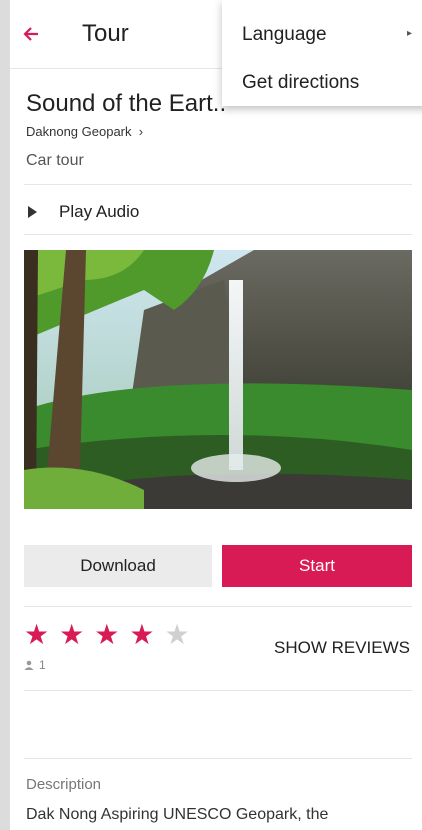 The height and width of the screenshot is (830, 422). Describe the element at coordinates (42, 665) in the screenshot. I see `reviewer-count-value: 1` at that location.